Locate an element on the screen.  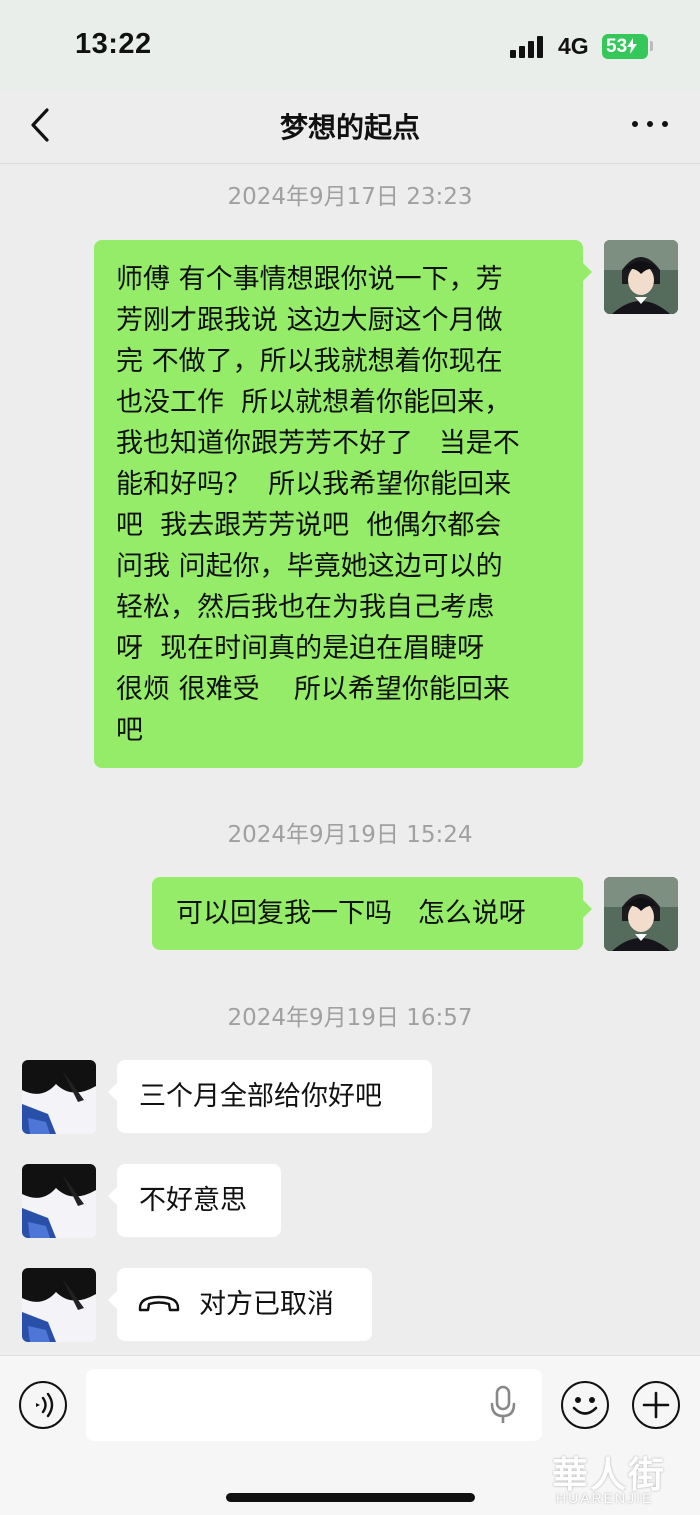
emoji-icon is located at coordinates (585, 1405).